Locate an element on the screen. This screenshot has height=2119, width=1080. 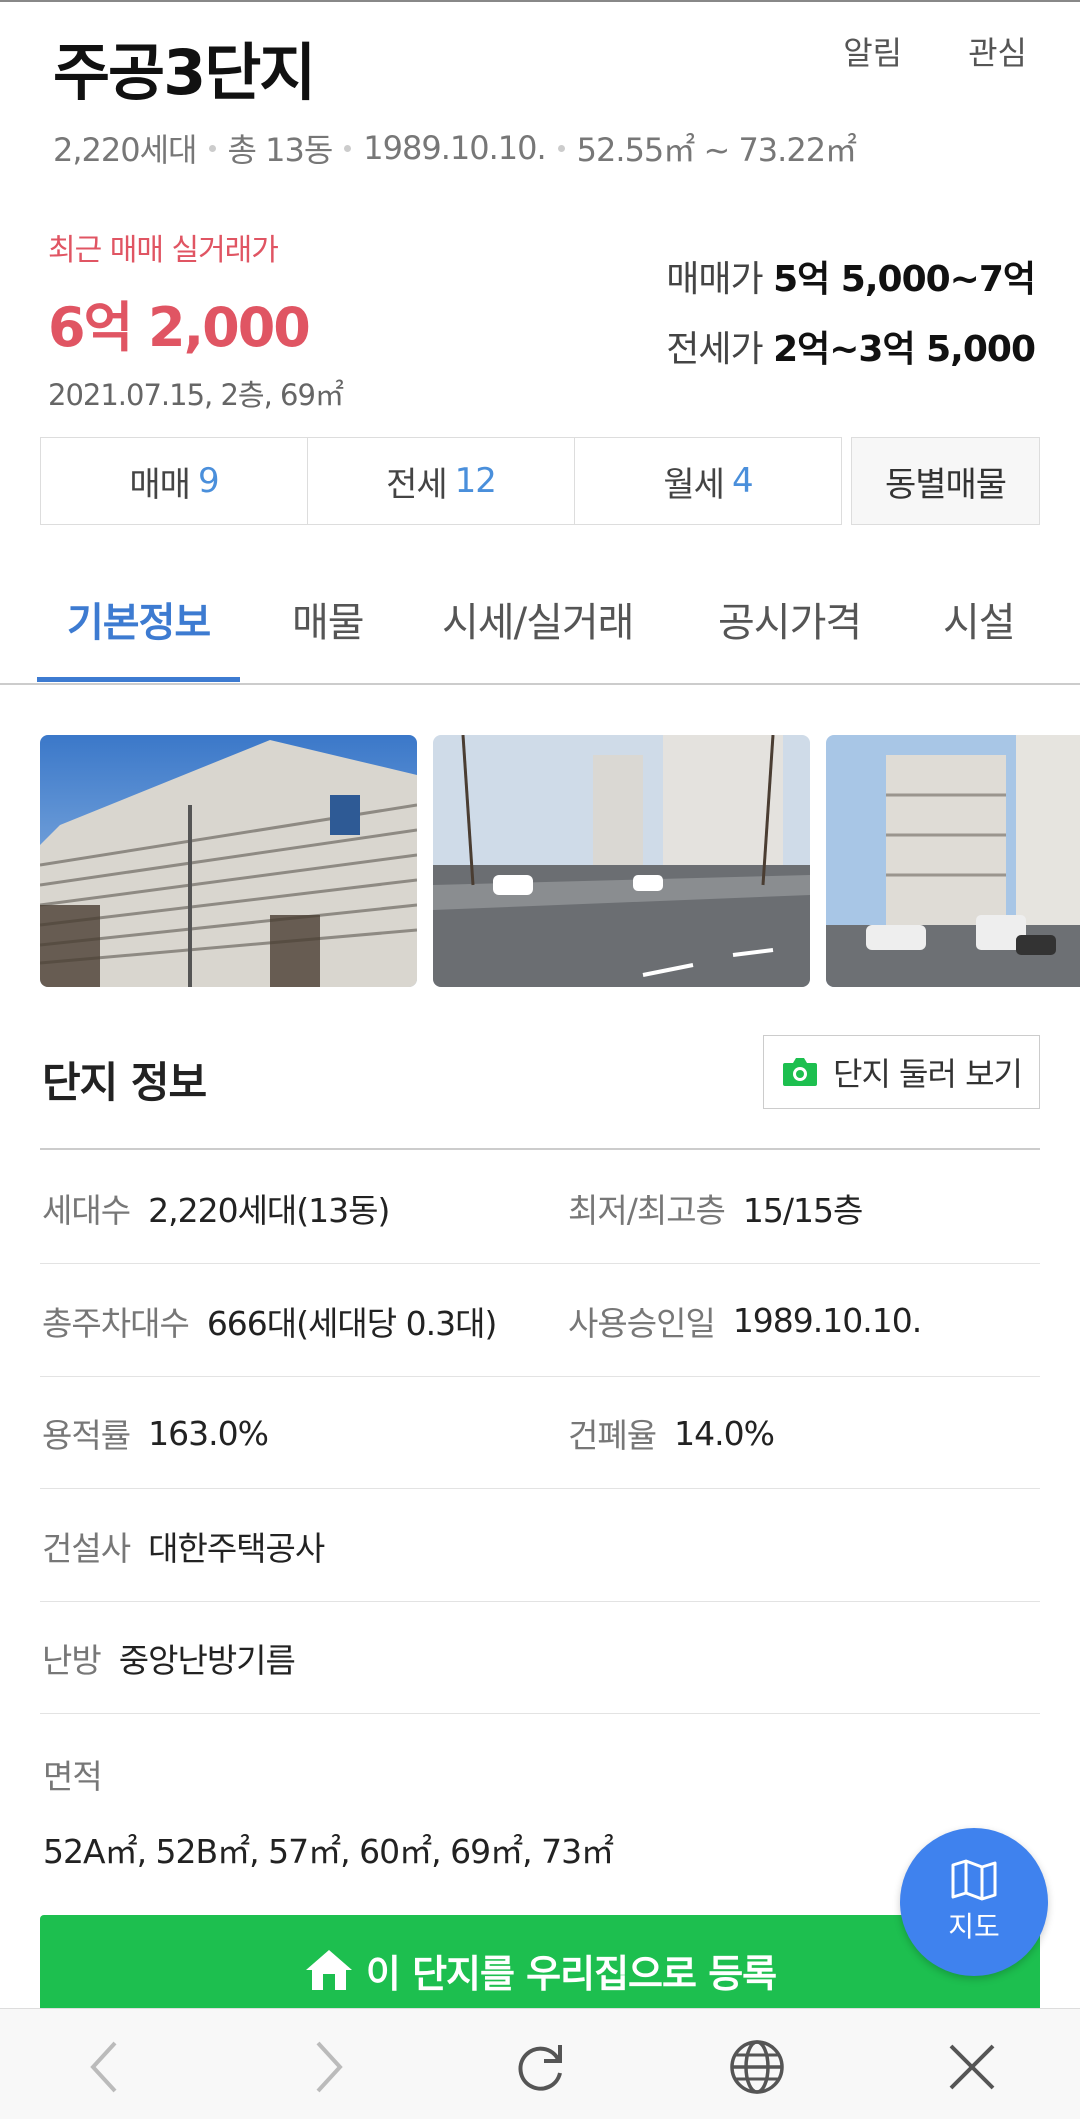
meta-buildings: 총 13동 is located at coordinates (280, 150).